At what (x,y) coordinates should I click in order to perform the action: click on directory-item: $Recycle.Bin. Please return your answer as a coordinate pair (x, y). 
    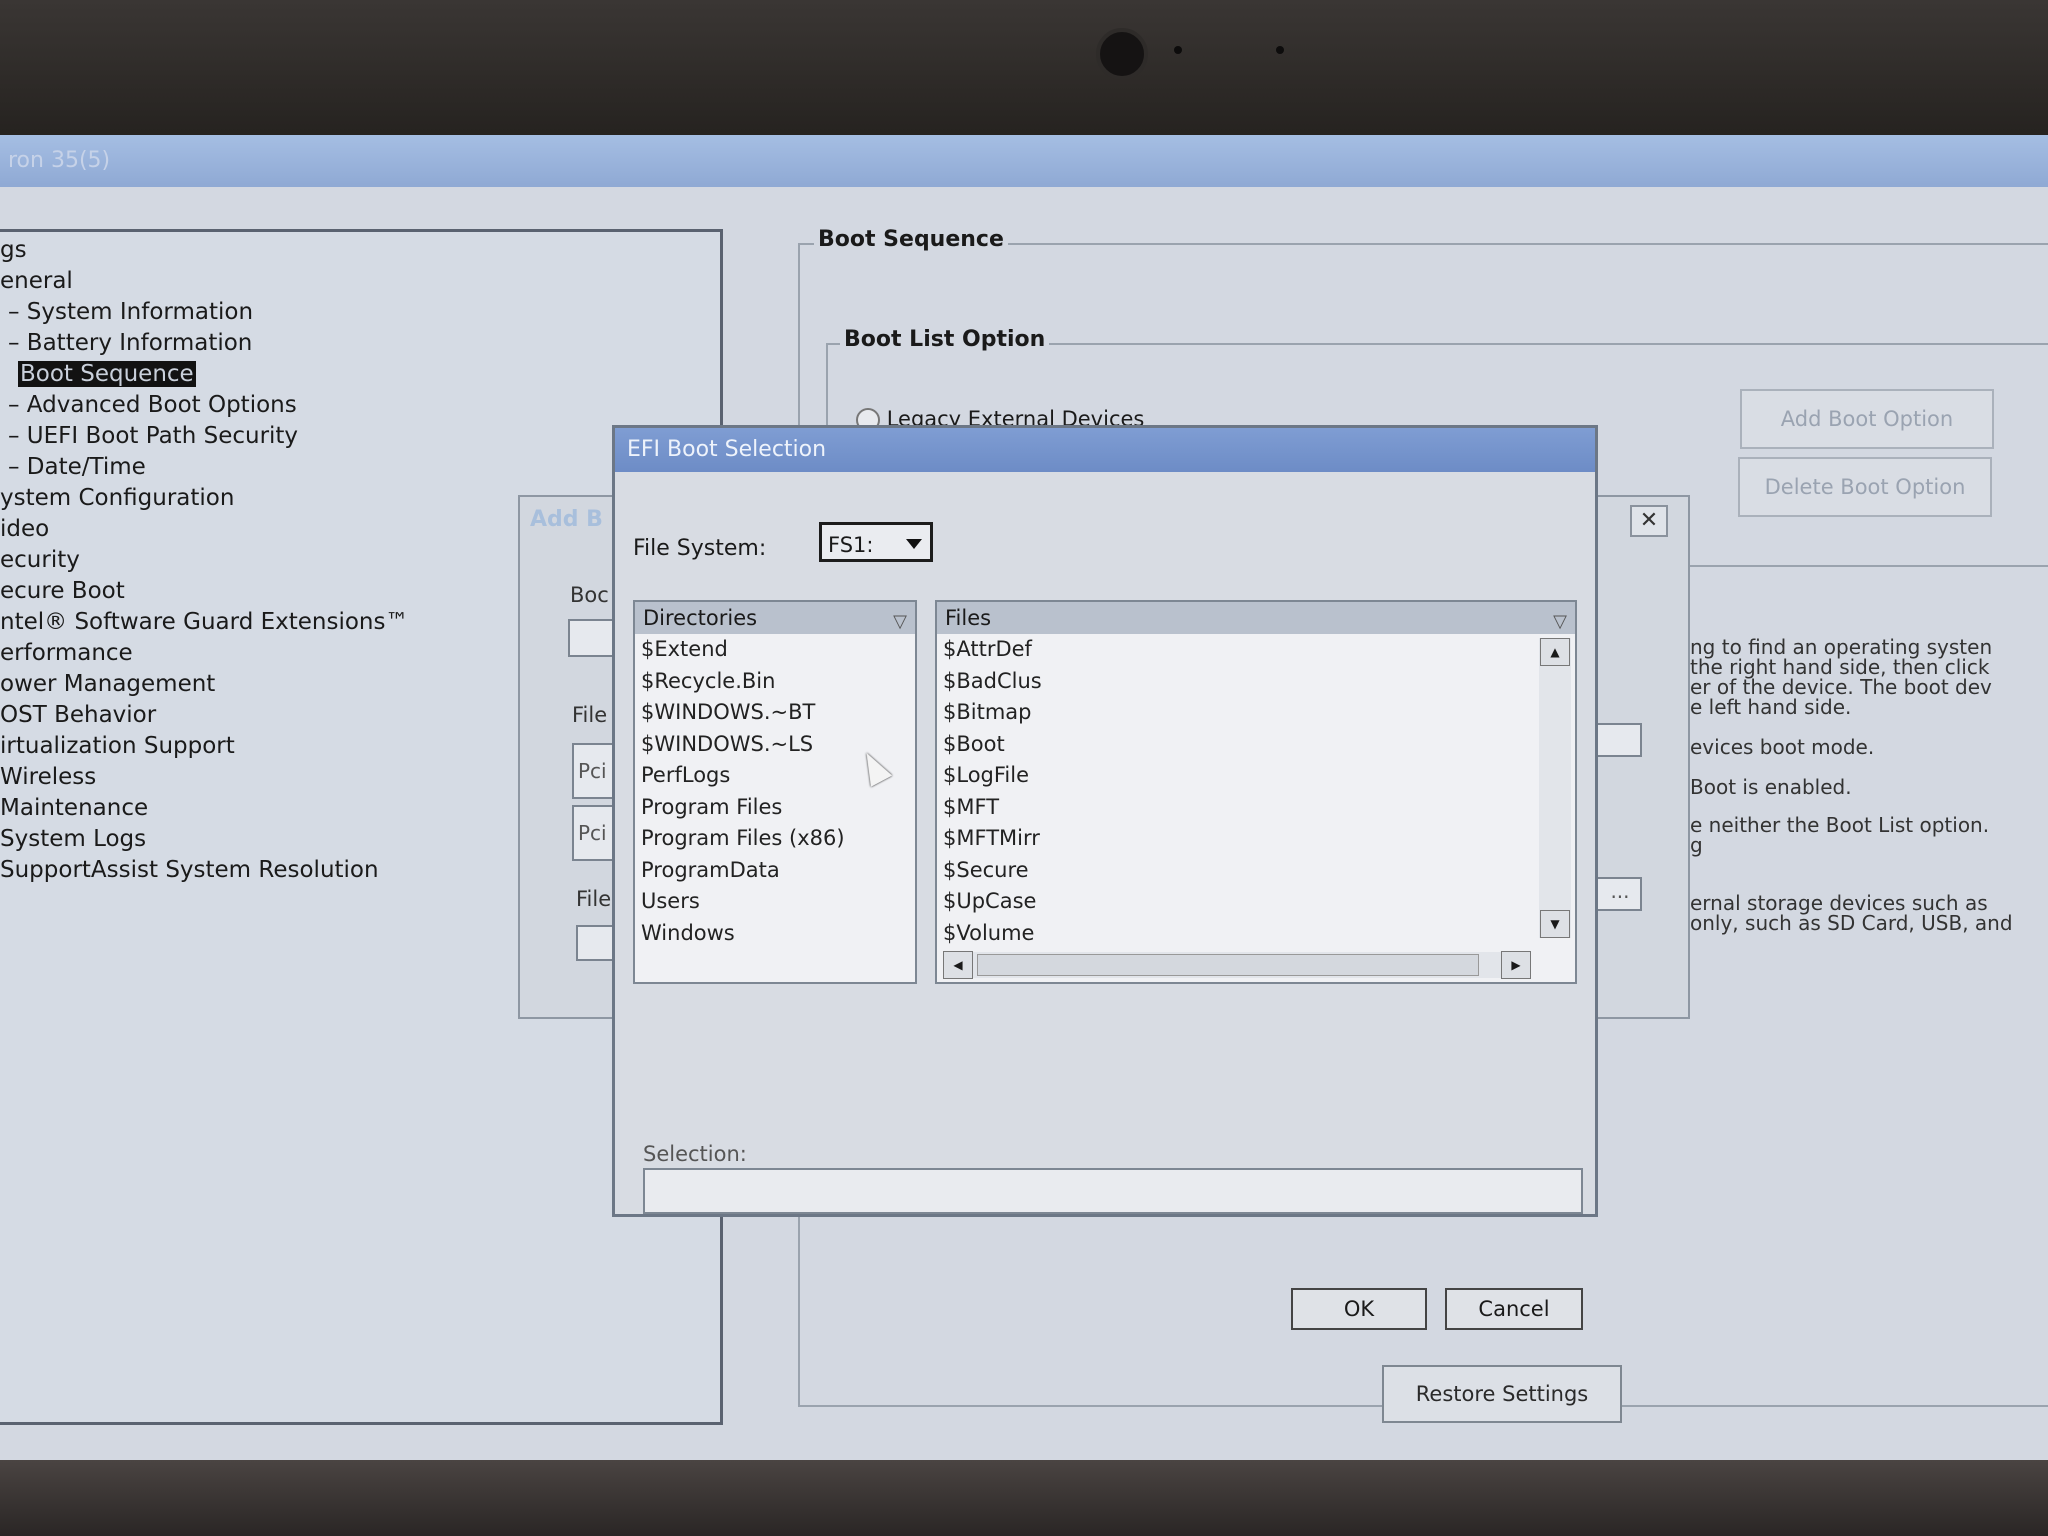
    Looking at the image, I should click on (775, 682).